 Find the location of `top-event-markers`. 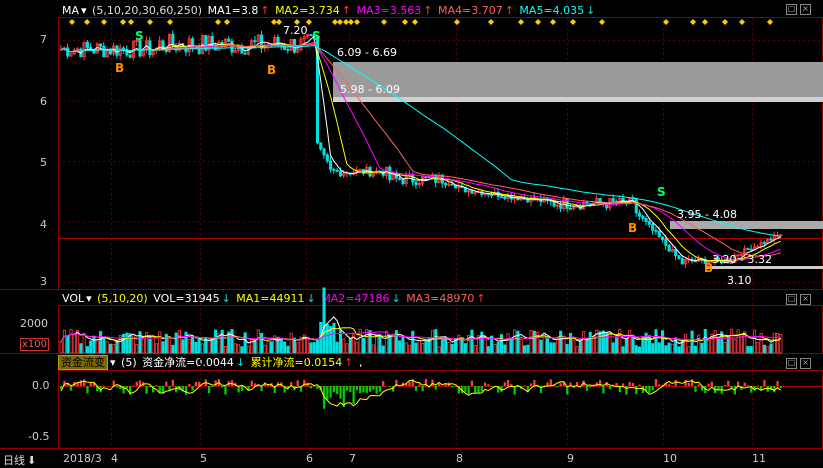

top-event-markers is located at coordinates (421, 22).